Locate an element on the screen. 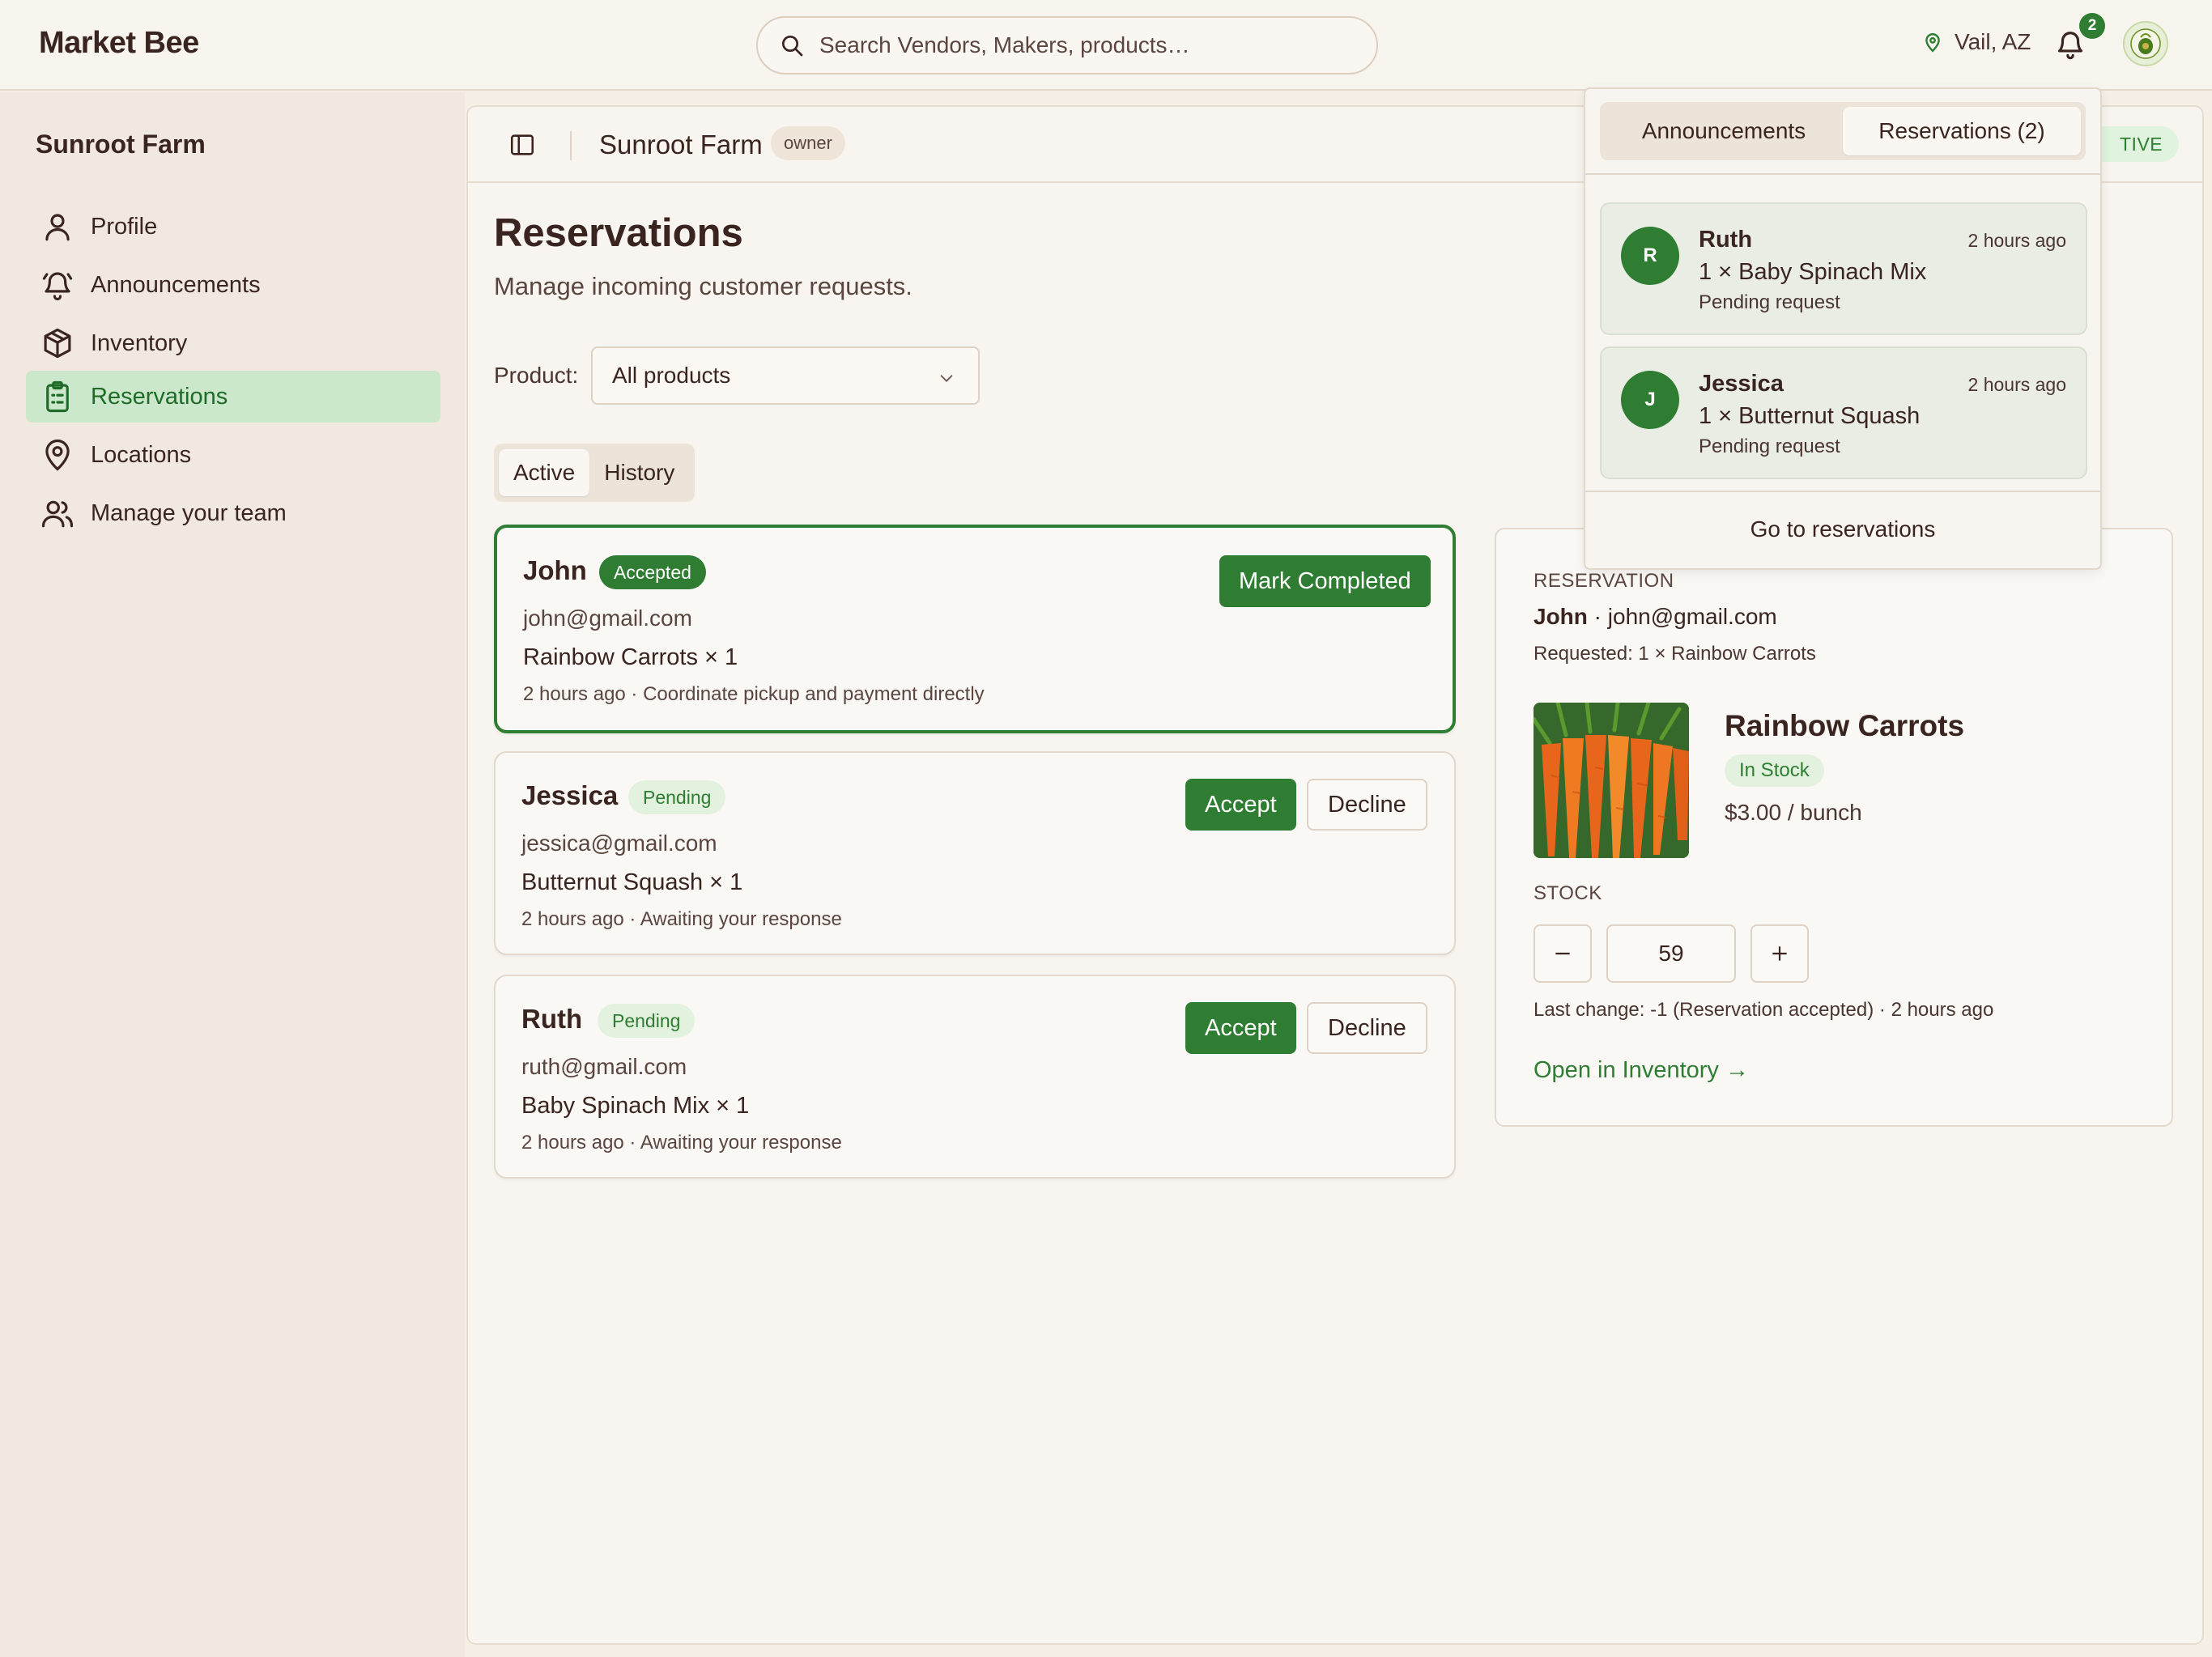 This screenshot has height=1657, width=2212. detail-customer-email: · john@gmail.com is located at coordinates (1685, 616).